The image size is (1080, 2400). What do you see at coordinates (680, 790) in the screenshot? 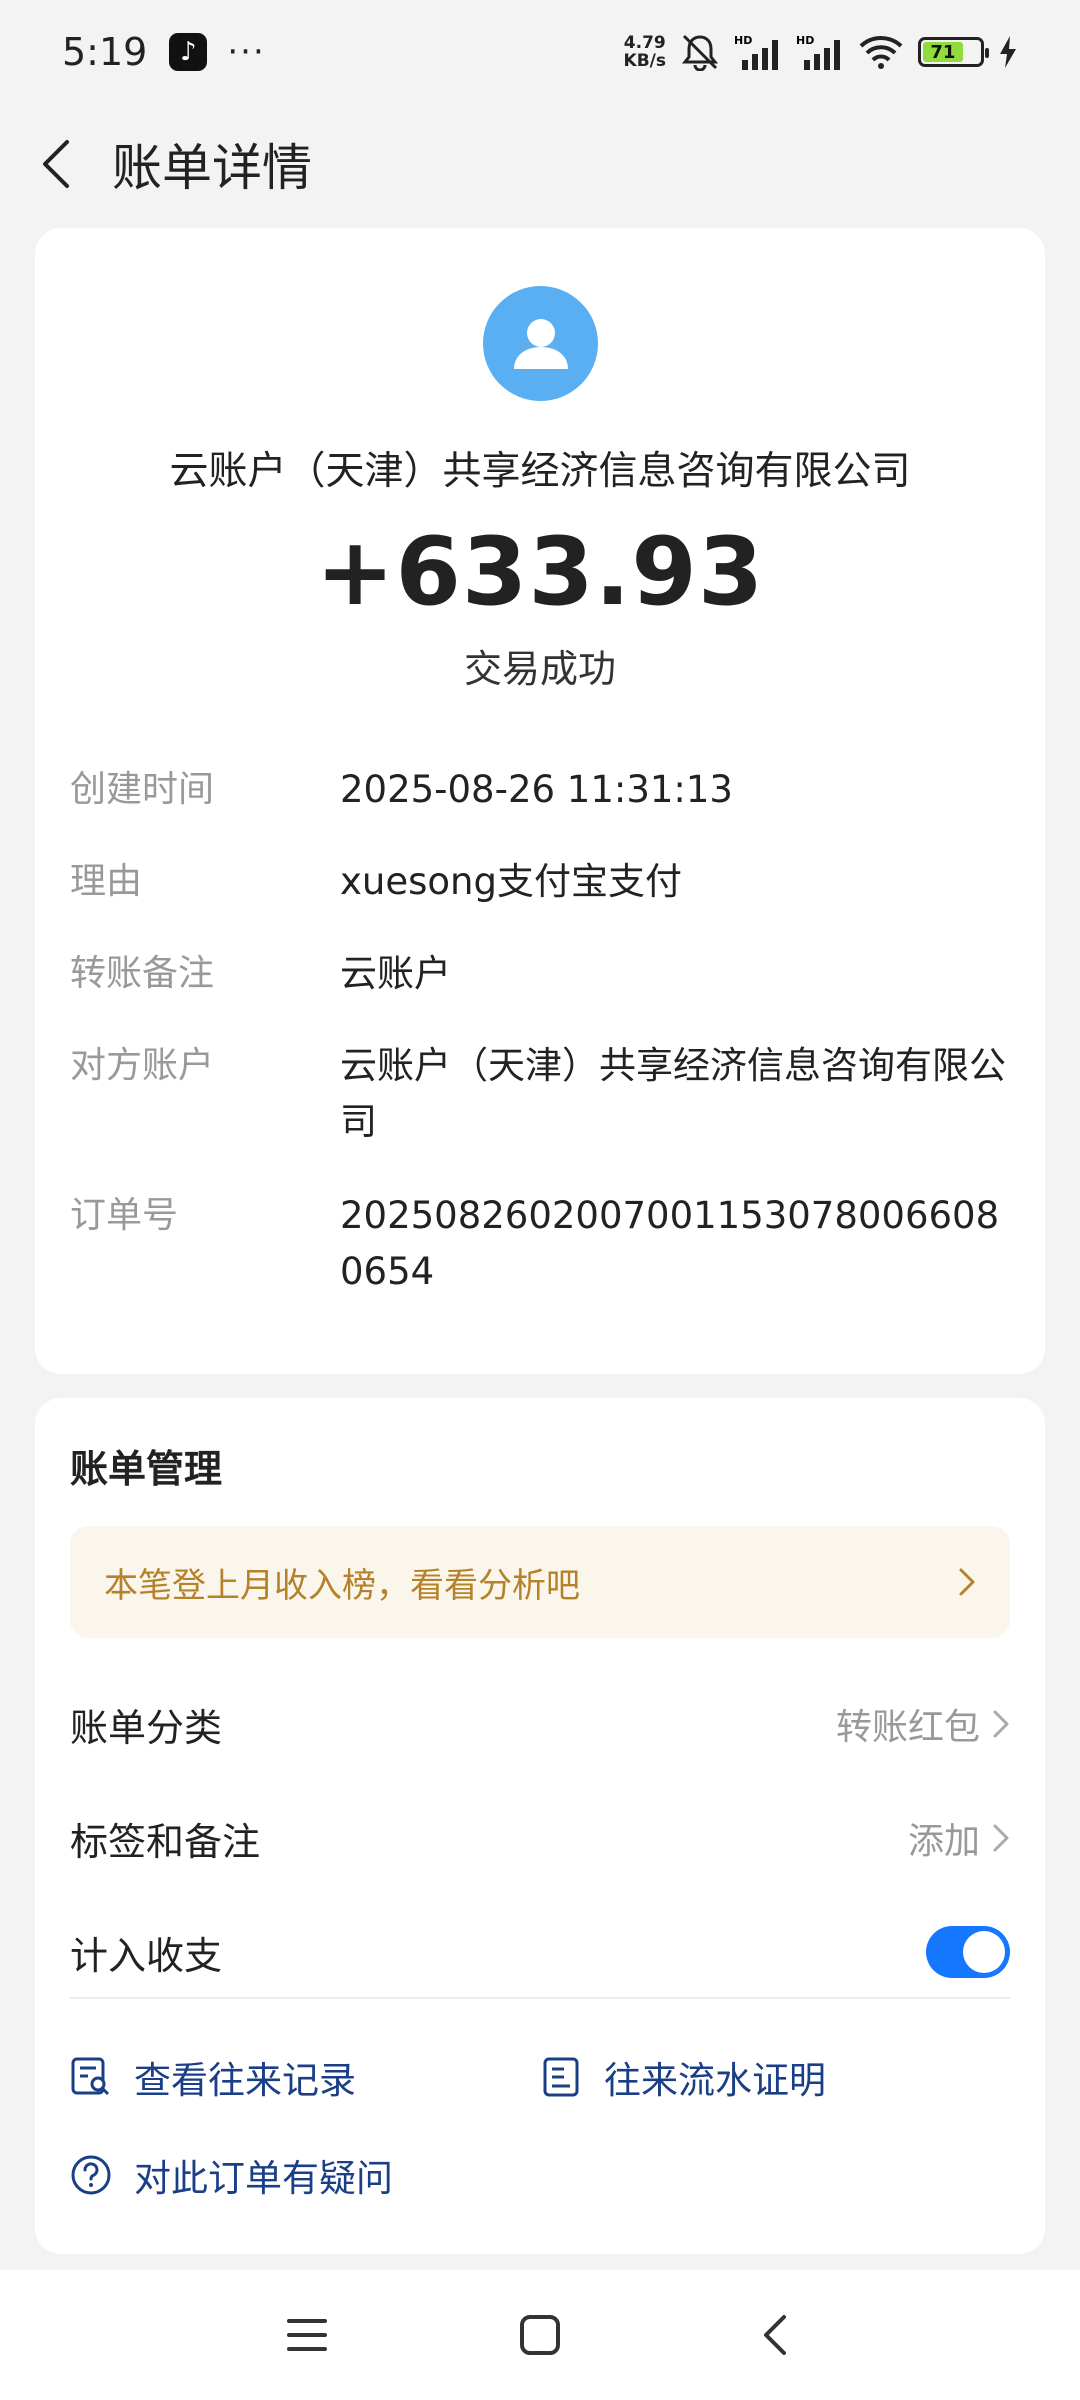
I see `detail-value: 2025-08-26 11:31:13` at bounding box center [680, 790].